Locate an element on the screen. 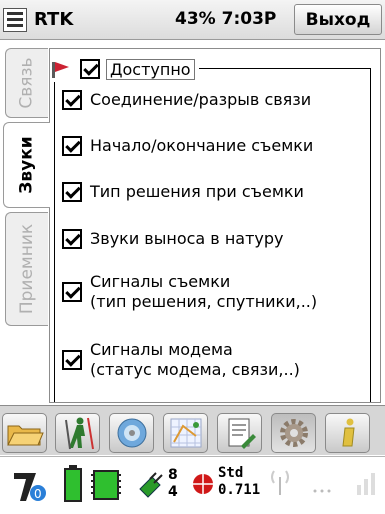  document-icon is located at coordinates (239, 433).